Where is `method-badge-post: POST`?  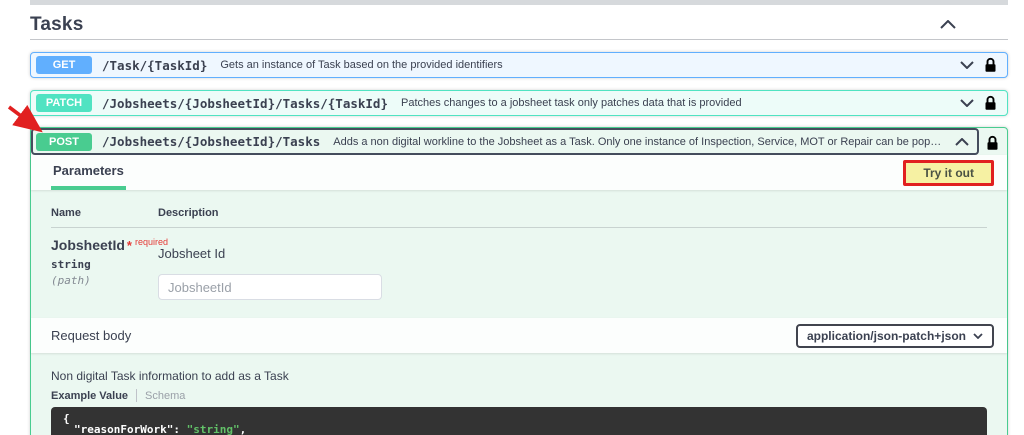
method-badge-post: POST is located at coordinates (64, 141).